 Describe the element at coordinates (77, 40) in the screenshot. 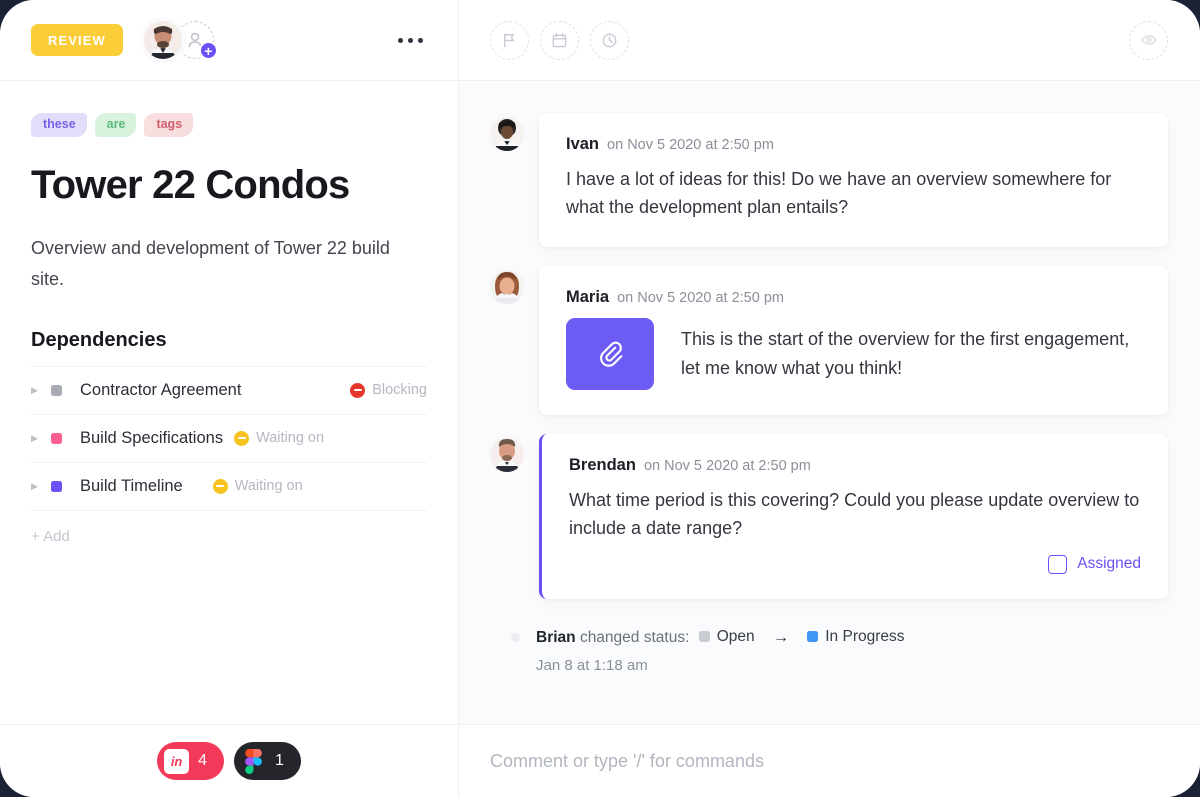

I see `status-badge-review: REVIEW` at that location.